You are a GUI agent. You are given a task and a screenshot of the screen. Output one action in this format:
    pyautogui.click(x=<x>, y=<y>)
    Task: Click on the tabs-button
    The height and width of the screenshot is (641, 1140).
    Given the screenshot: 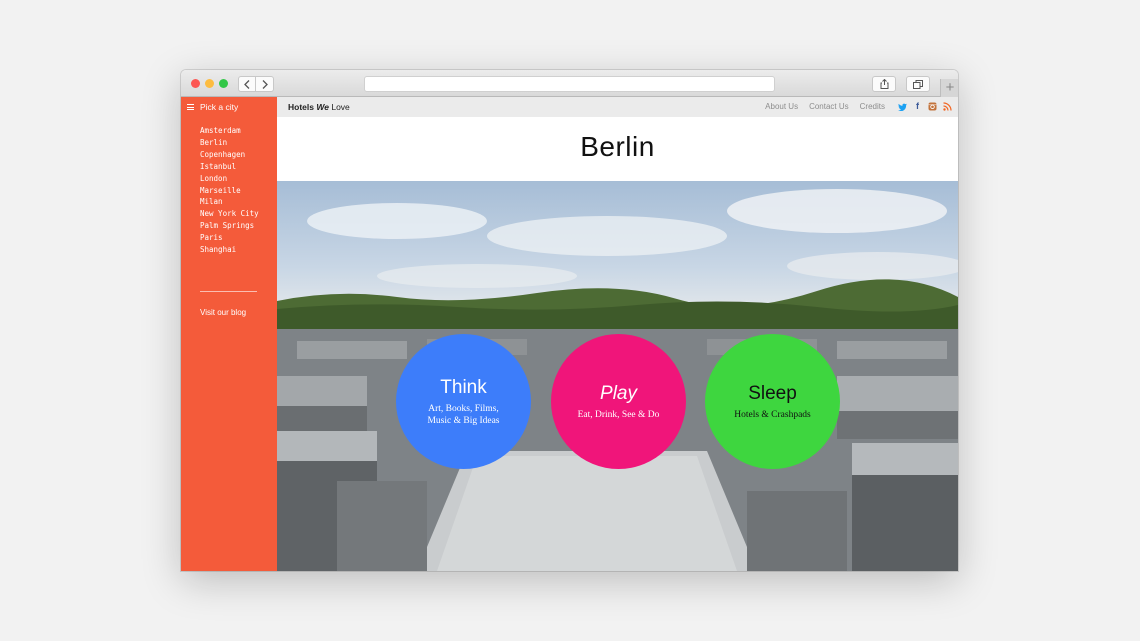 What is the action you would take?
    pyautogui.click(x=918, y=84)
    